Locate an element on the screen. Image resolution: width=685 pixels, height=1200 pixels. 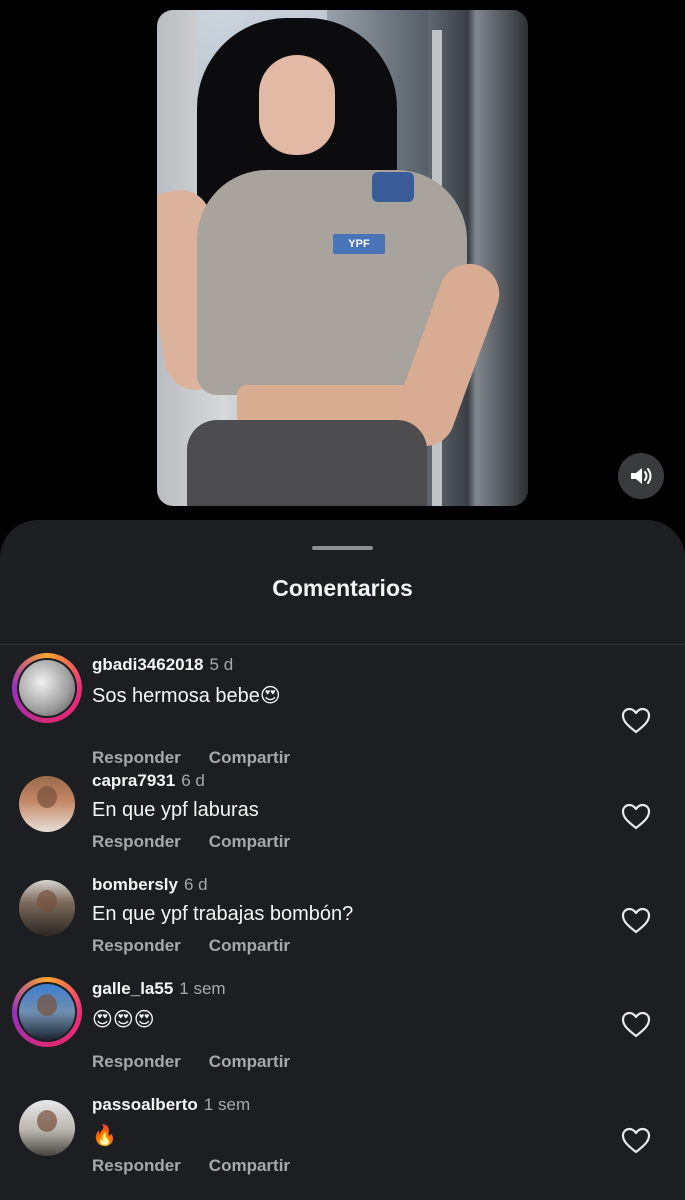
shirt-logo: YPF is located at coordinates (359, 244).